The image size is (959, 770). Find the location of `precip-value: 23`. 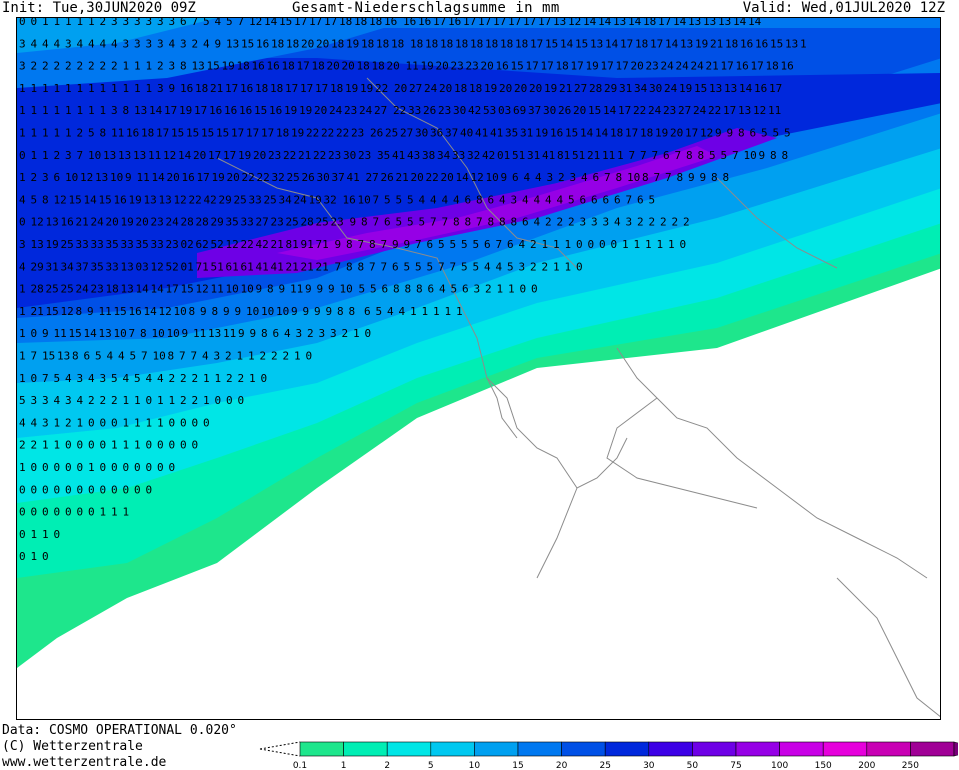

precip-value: 23 is located at coordinates (472, 66).